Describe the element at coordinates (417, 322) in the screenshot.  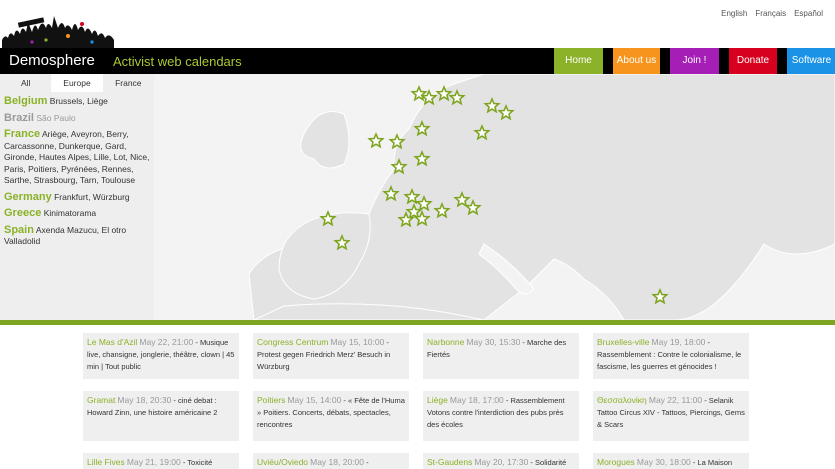
I see `section-divider` at that location.